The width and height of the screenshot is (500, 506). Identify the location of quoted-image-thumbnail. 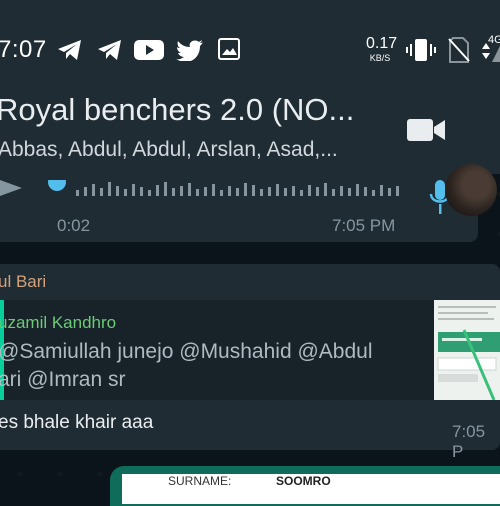
(467, 350).